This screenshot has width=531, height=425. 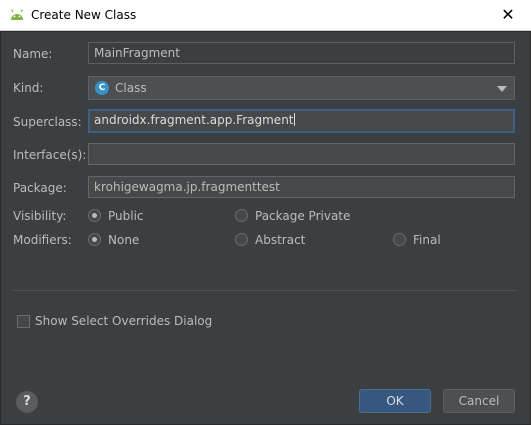 What do you see at coordinates (265, 290) in the screenshot?
I see `divider` at bounding box center [265, 290].